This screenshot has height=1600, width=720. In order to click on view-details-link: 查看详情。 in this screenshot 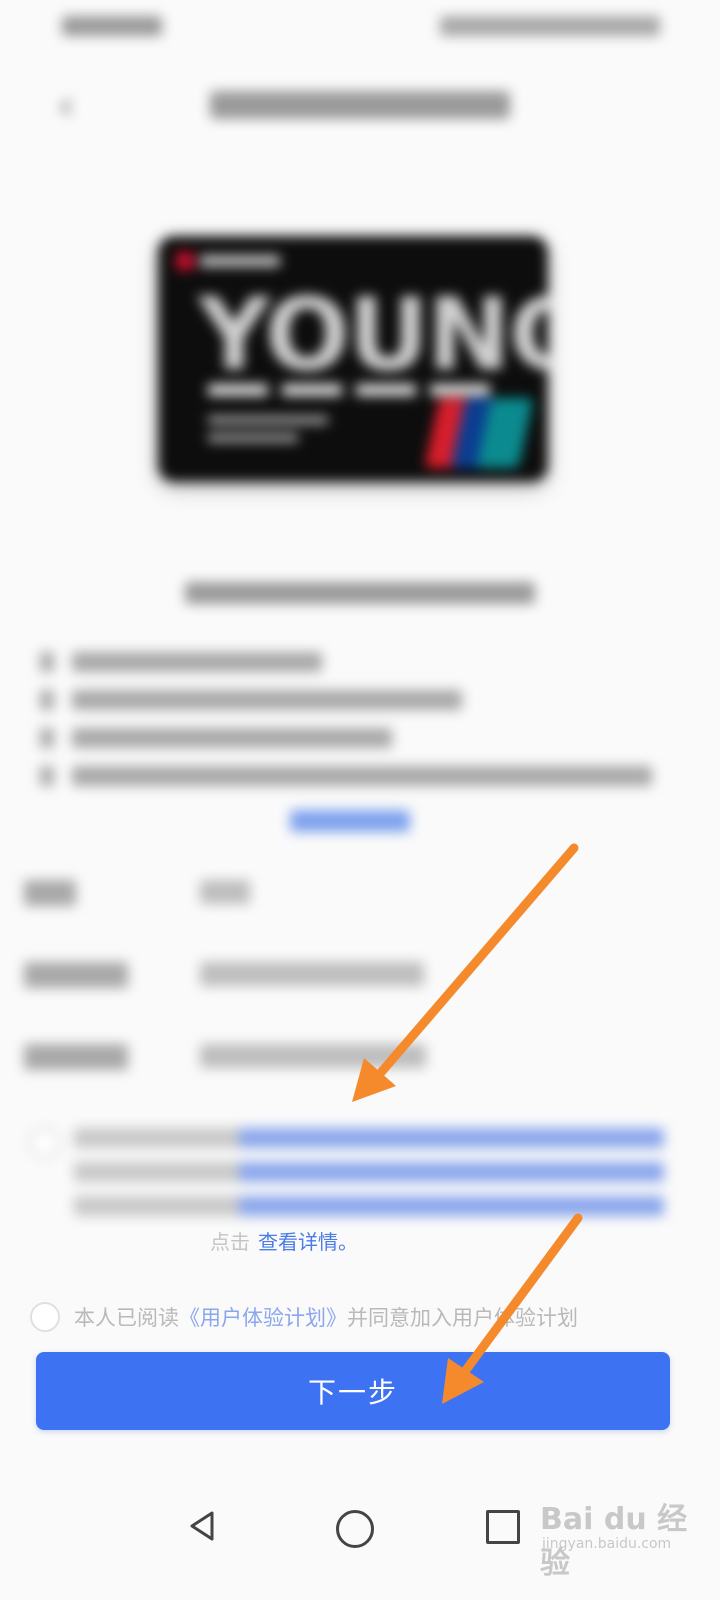, I will do `click(308, 1240)`.